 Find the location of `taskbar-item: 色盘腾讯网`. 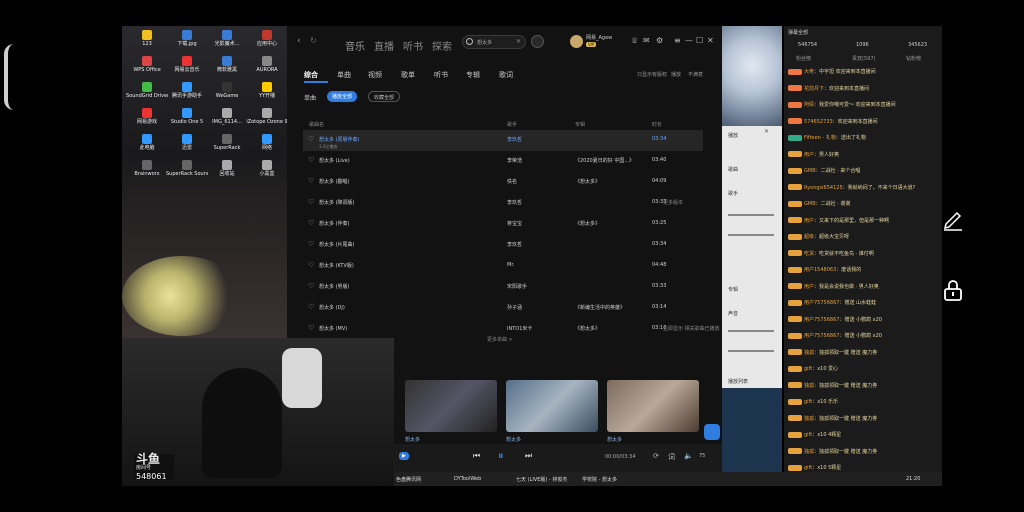

taskbar-item: 色盘腾讯网 is located at coordinates (408, 479).